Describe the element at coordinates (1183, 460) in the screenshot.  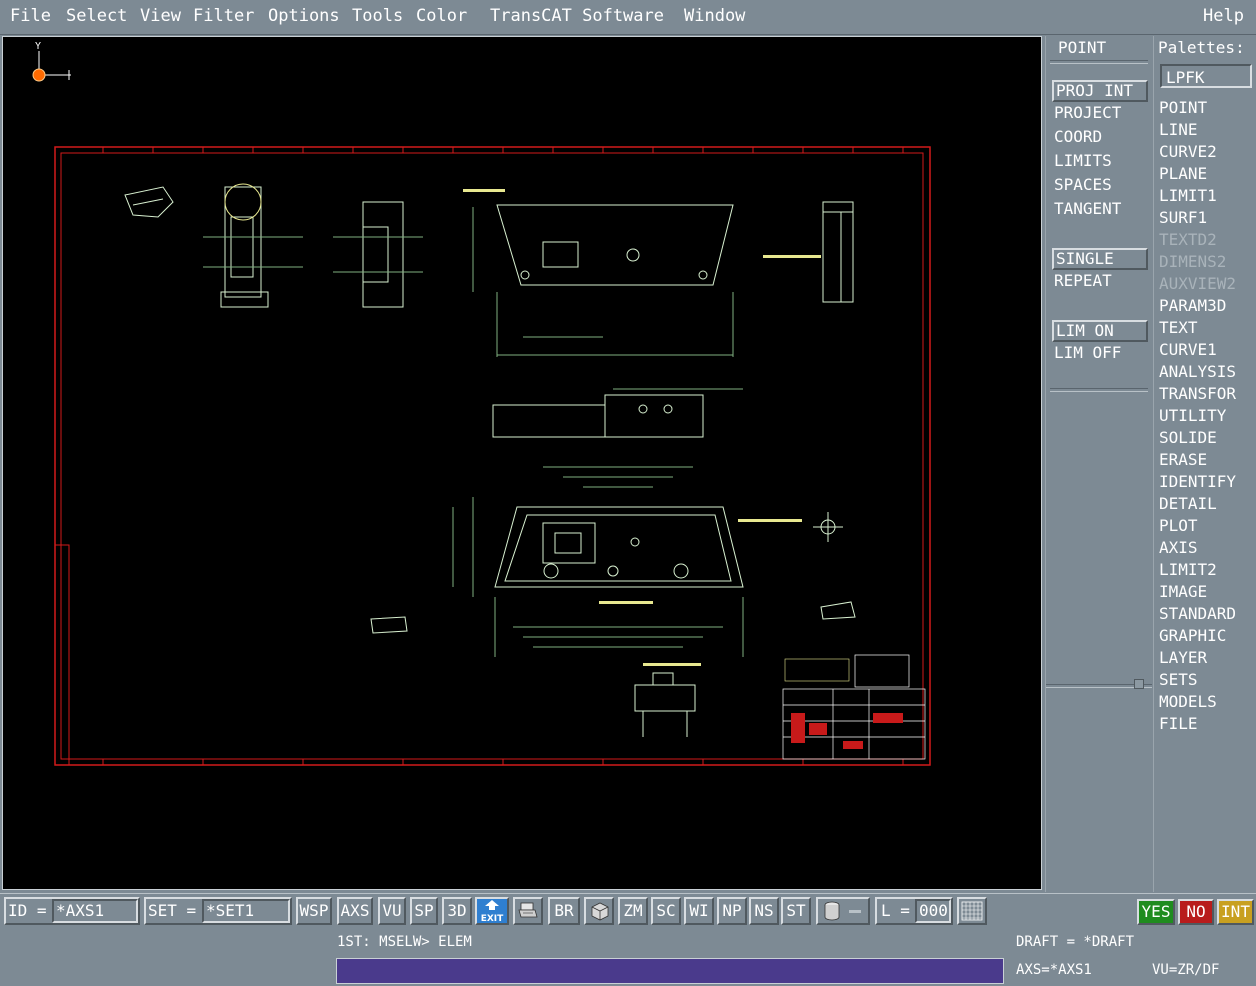
I see `palette-item-erase: ERASE` at that location.